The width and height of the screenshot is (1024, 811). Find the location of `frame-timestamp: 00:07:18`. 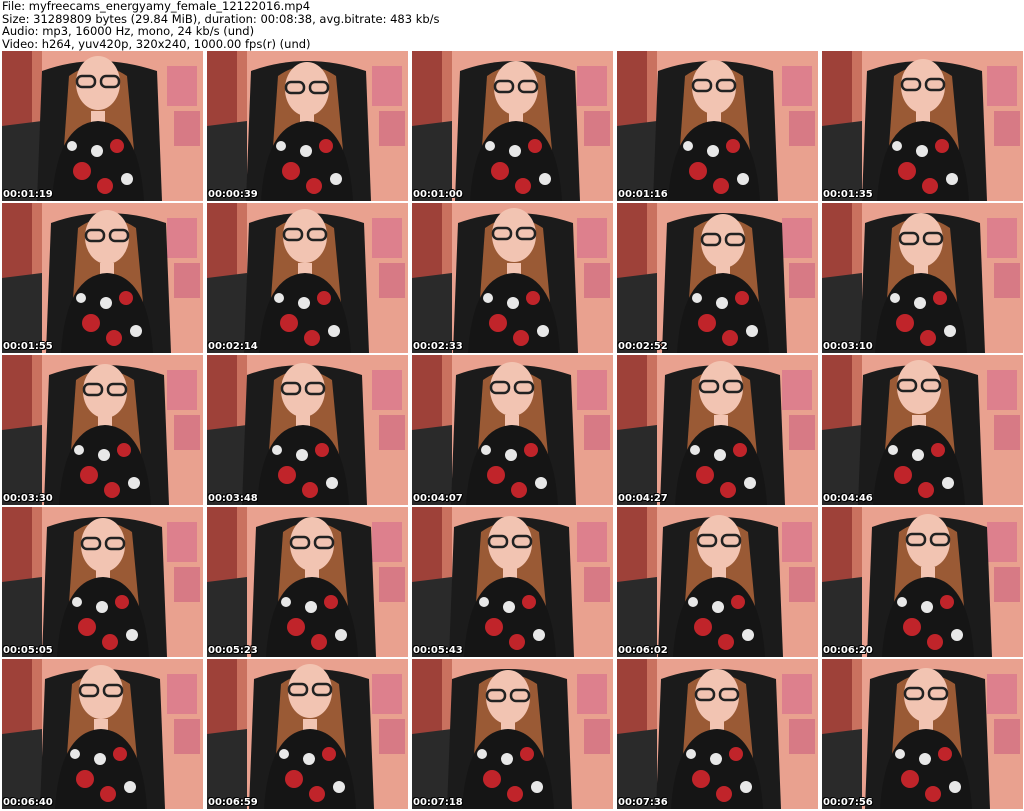

frame-timestamp: 00:07:18 is located at coordinates (438, 802).